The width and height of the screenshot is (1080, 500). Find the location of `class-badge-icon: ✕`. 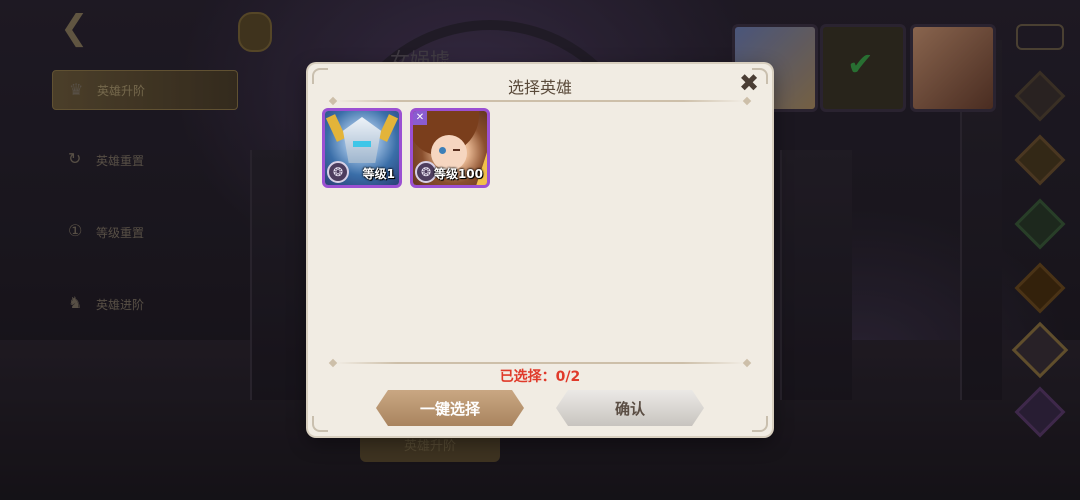

class-badge-icon: ✕ is located at coordinates (420, 118).